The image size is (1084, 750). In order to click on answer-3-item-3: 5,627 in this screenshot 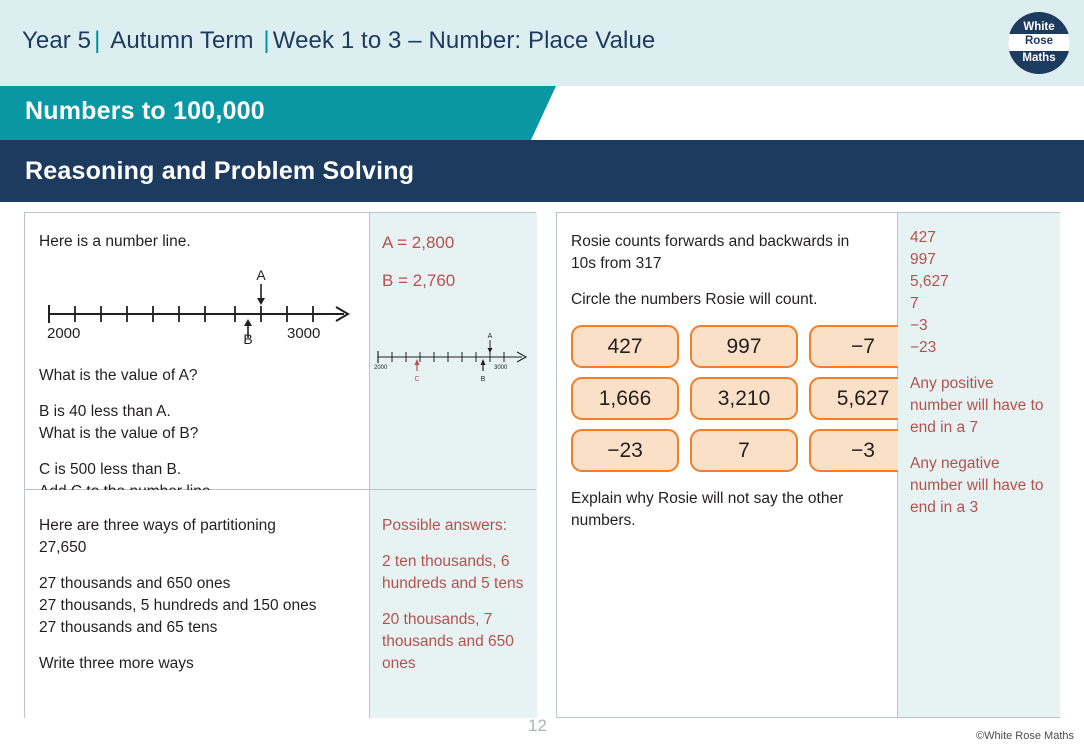, I will do `click(929, 281)`.